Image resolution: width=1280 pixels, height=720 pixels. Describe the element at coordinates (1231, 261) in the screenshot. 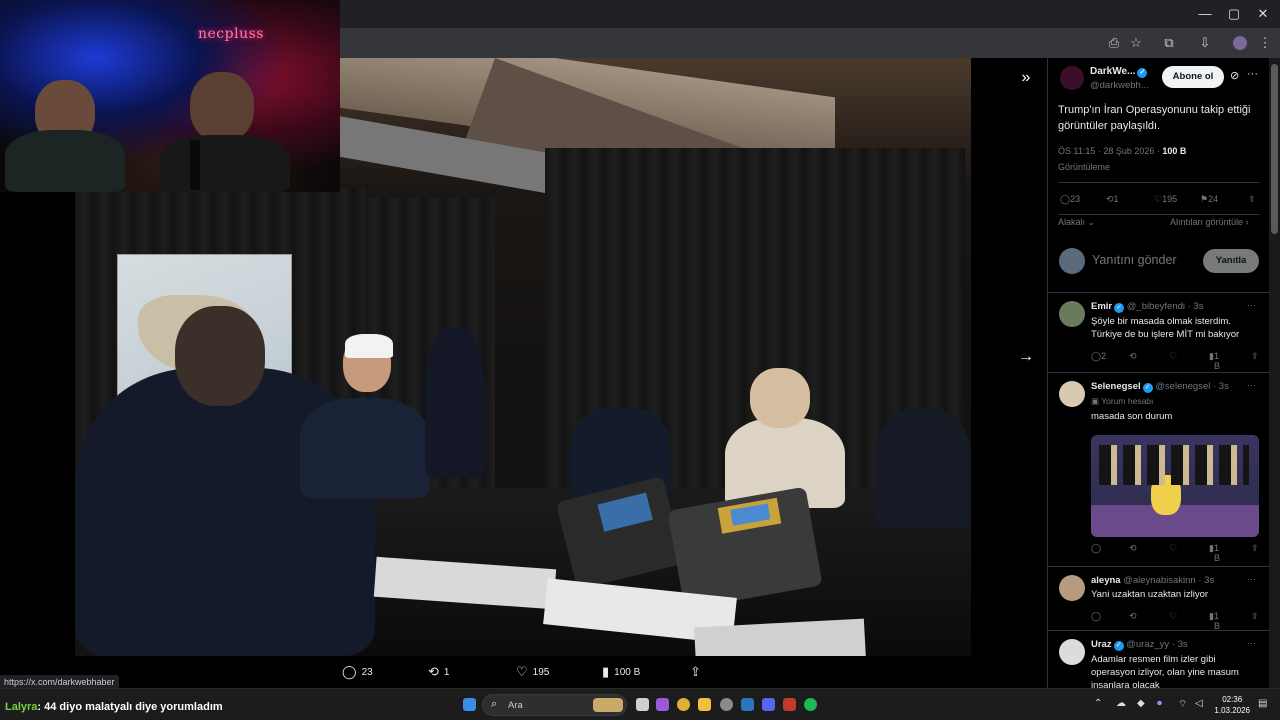

I see `reply-button: Yanıtla` at that location.